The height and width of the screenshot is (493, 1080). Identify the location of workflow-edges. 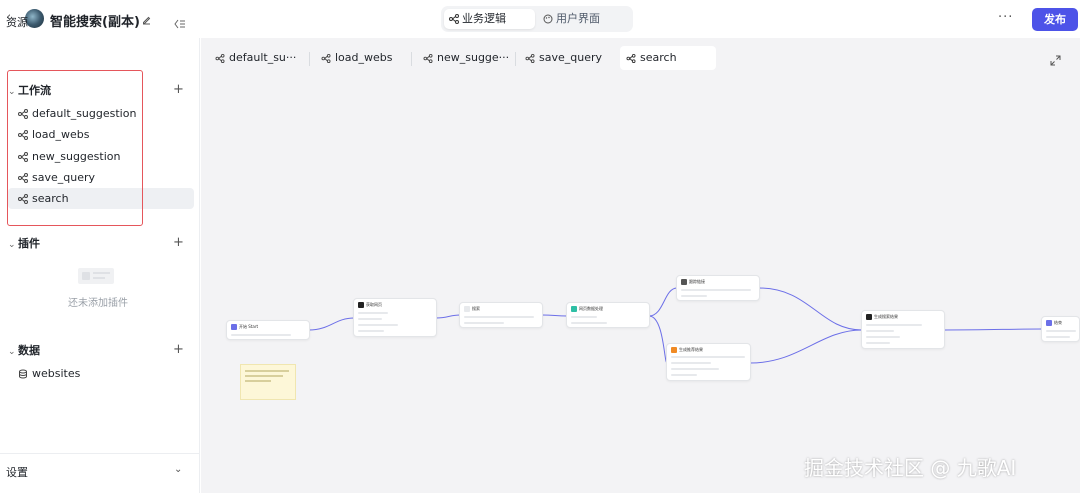
(675, 325).